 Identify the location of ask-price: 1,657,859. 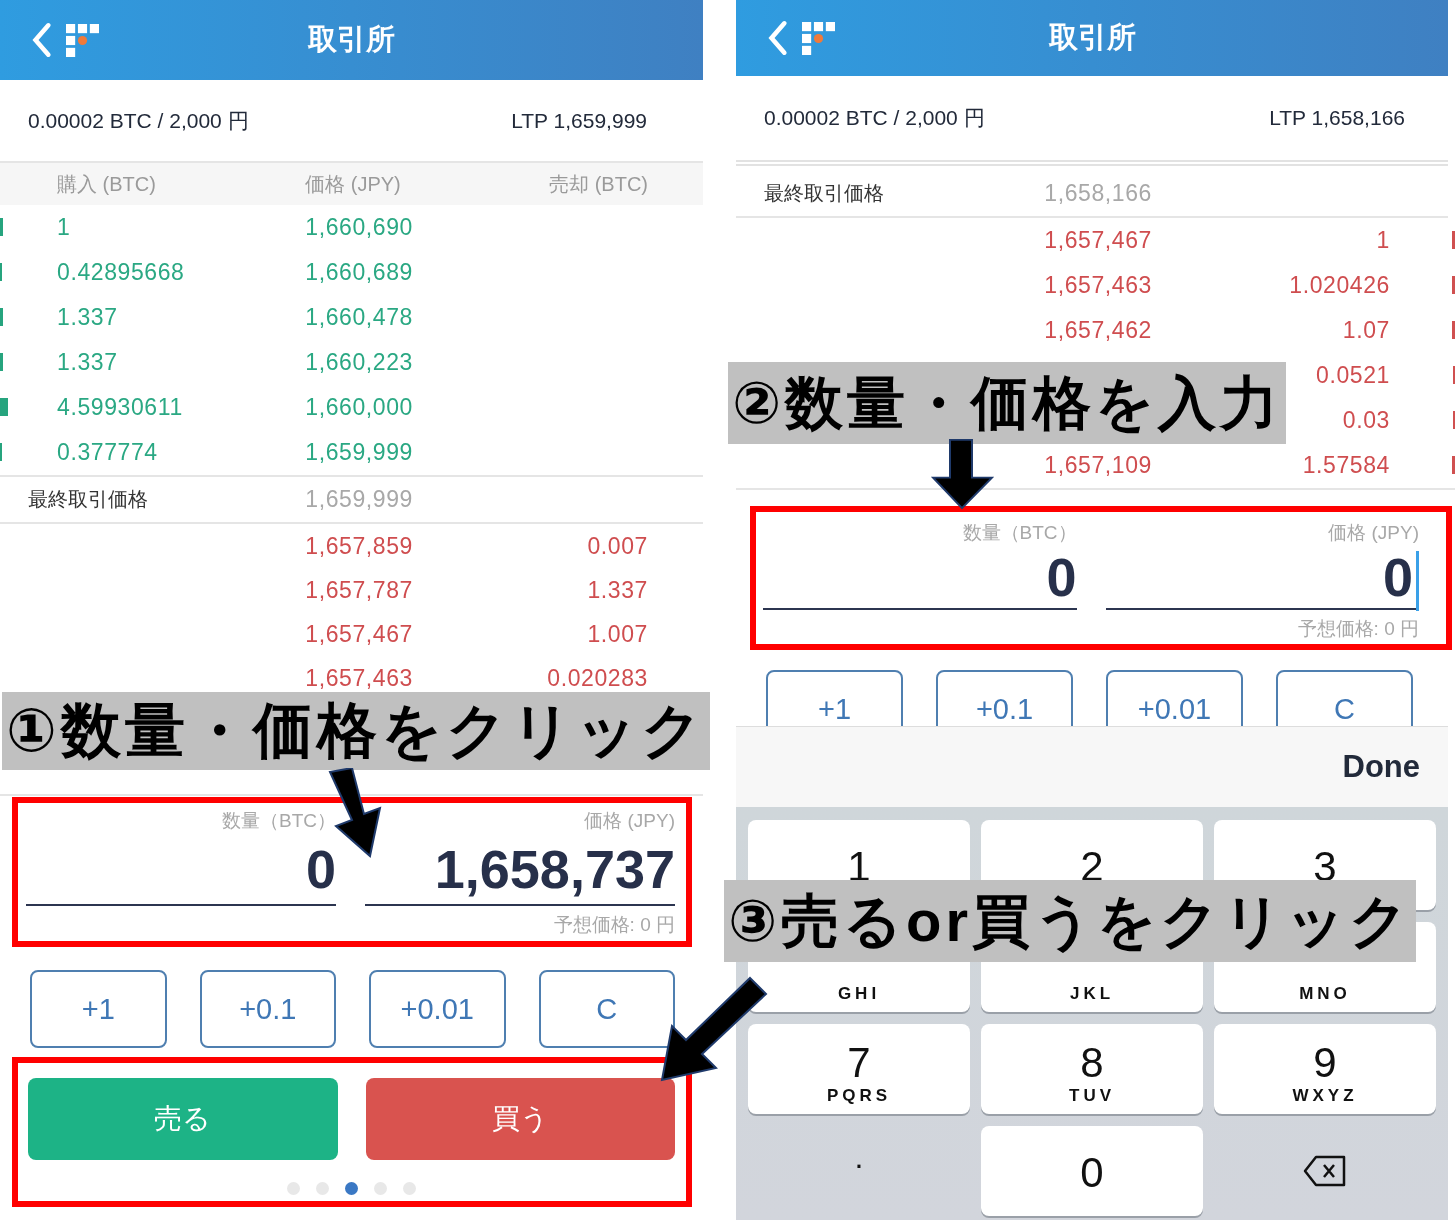
(359, 546).